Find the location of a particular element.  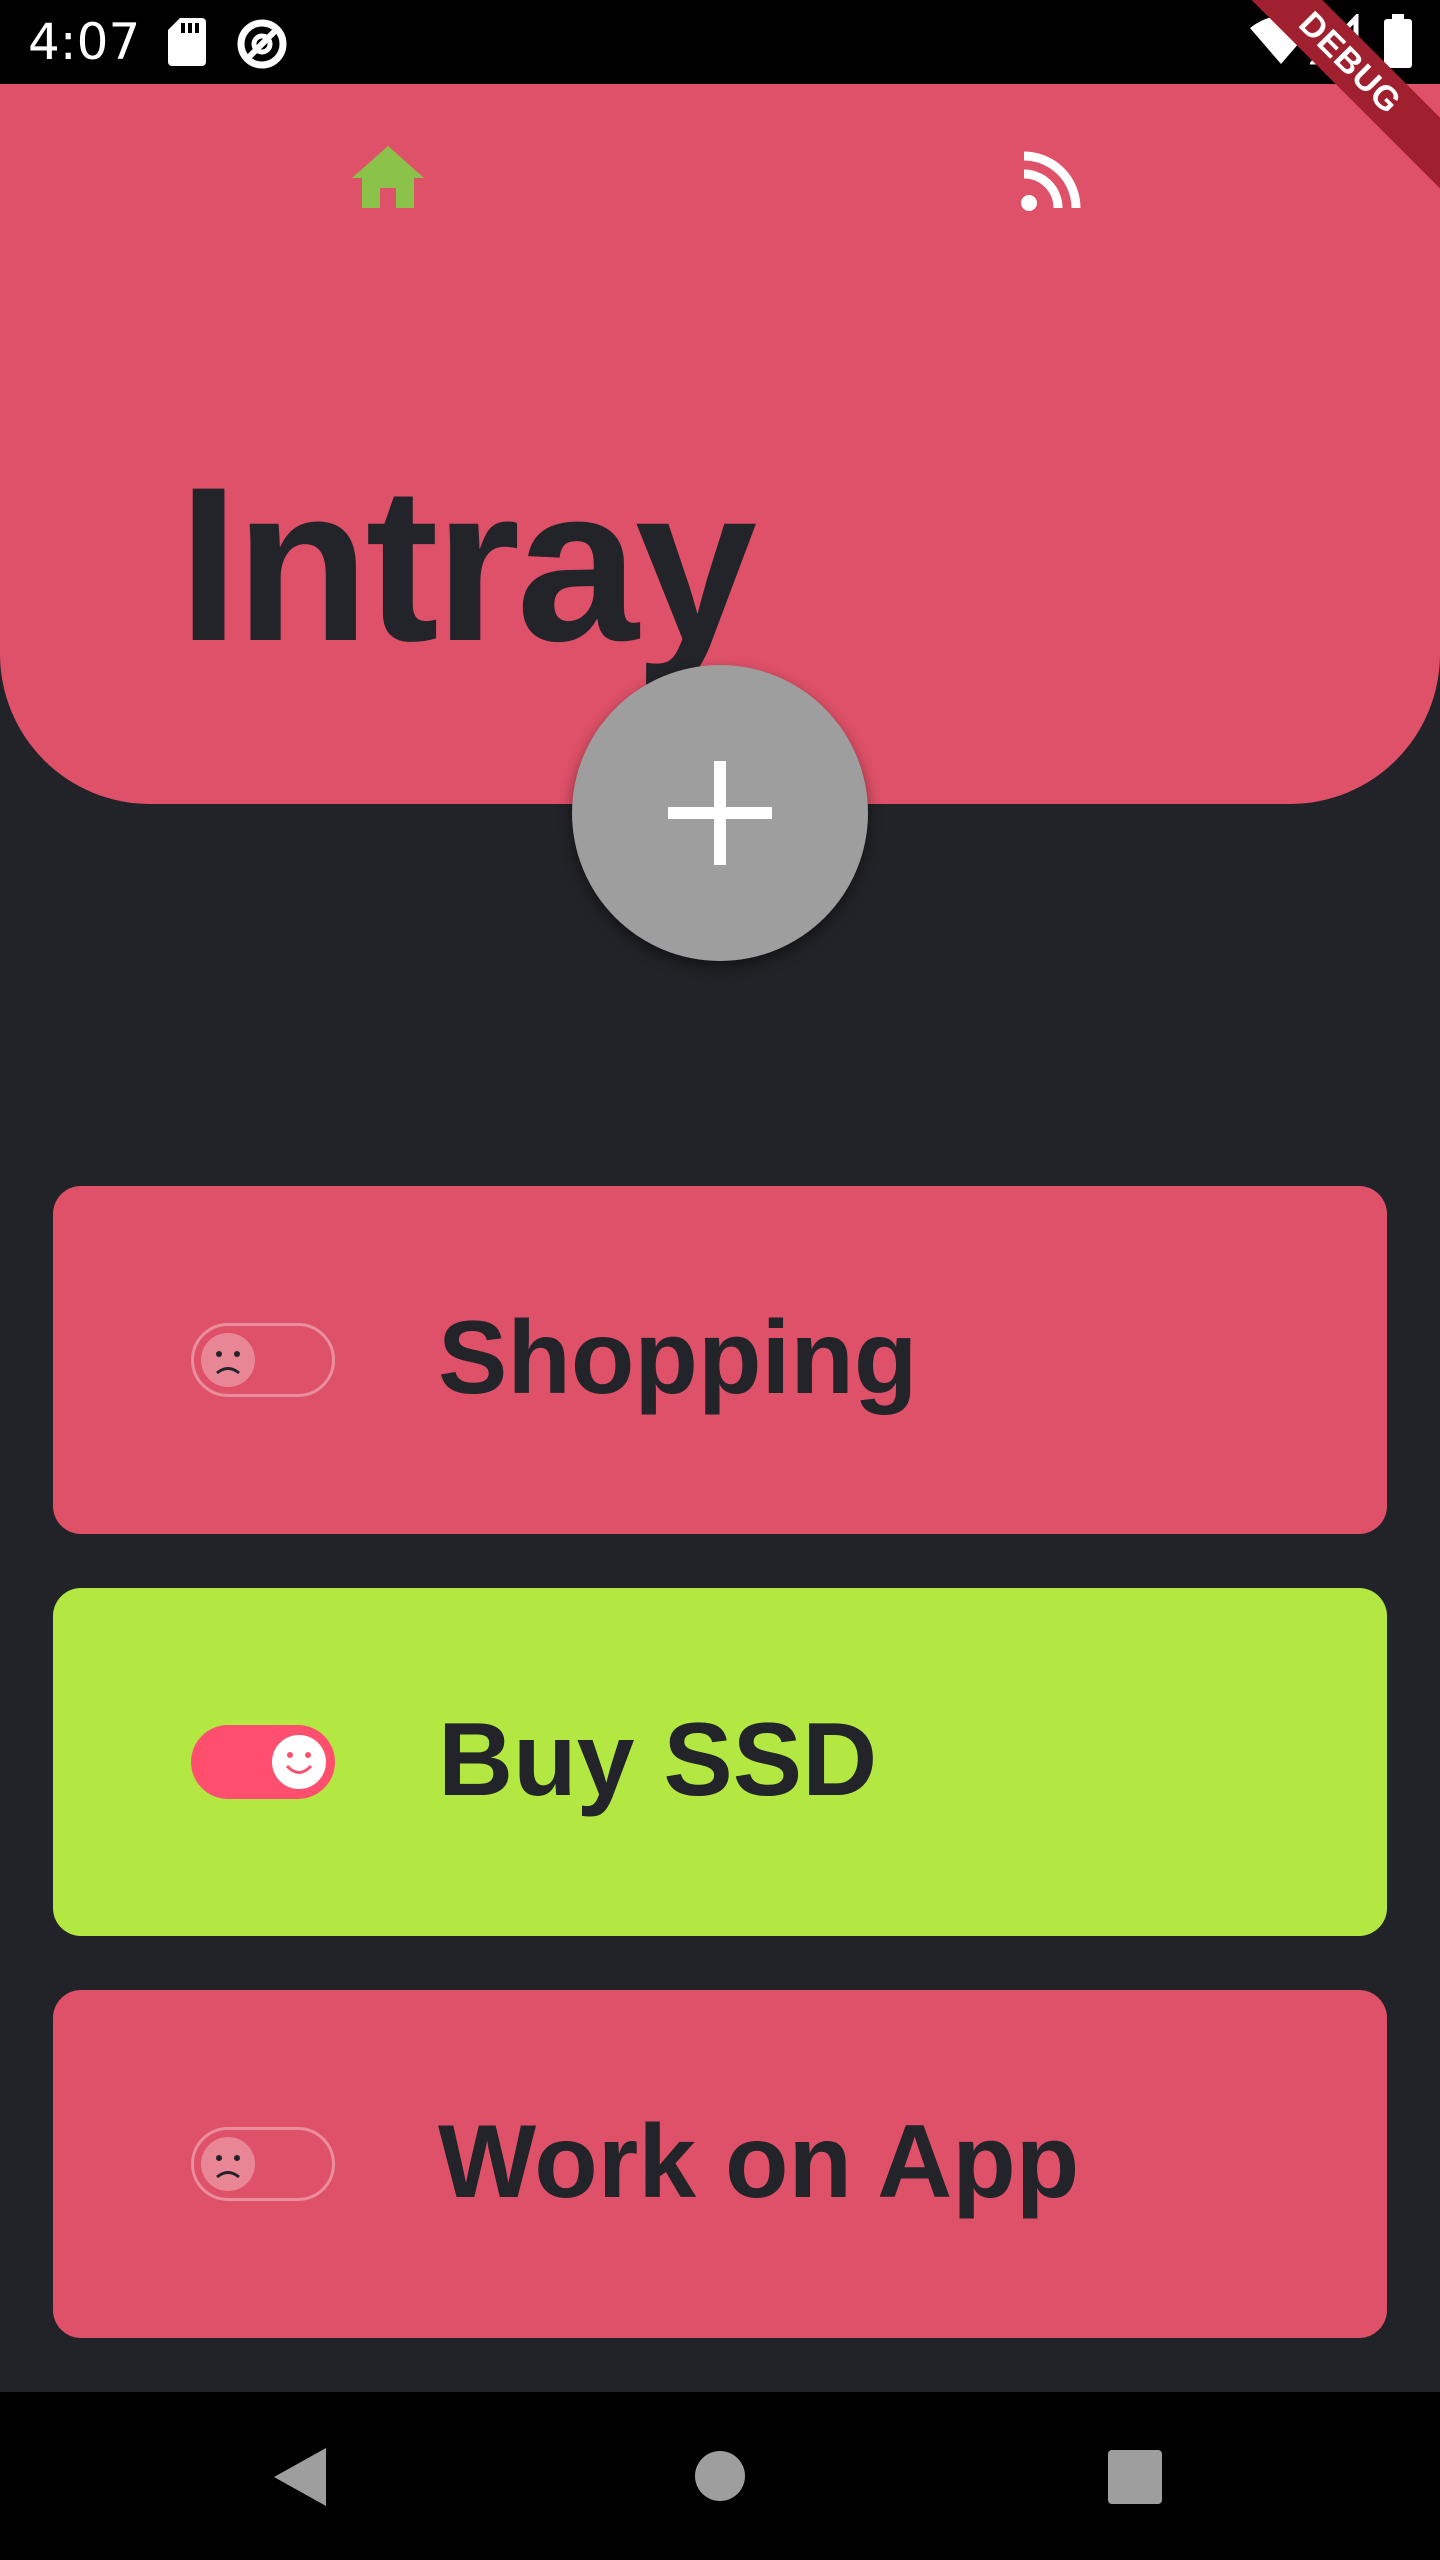

home-circle-icon is located at coordinates (720, 2478).